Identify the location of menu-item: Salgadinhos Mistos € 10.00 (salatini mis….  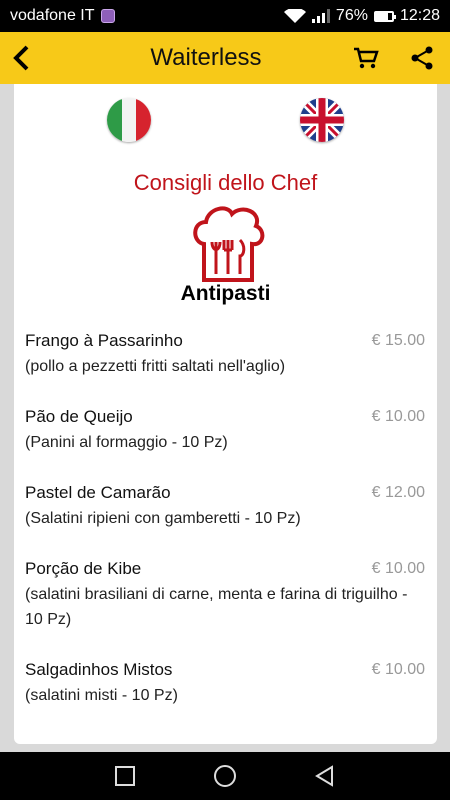
(225, 682).